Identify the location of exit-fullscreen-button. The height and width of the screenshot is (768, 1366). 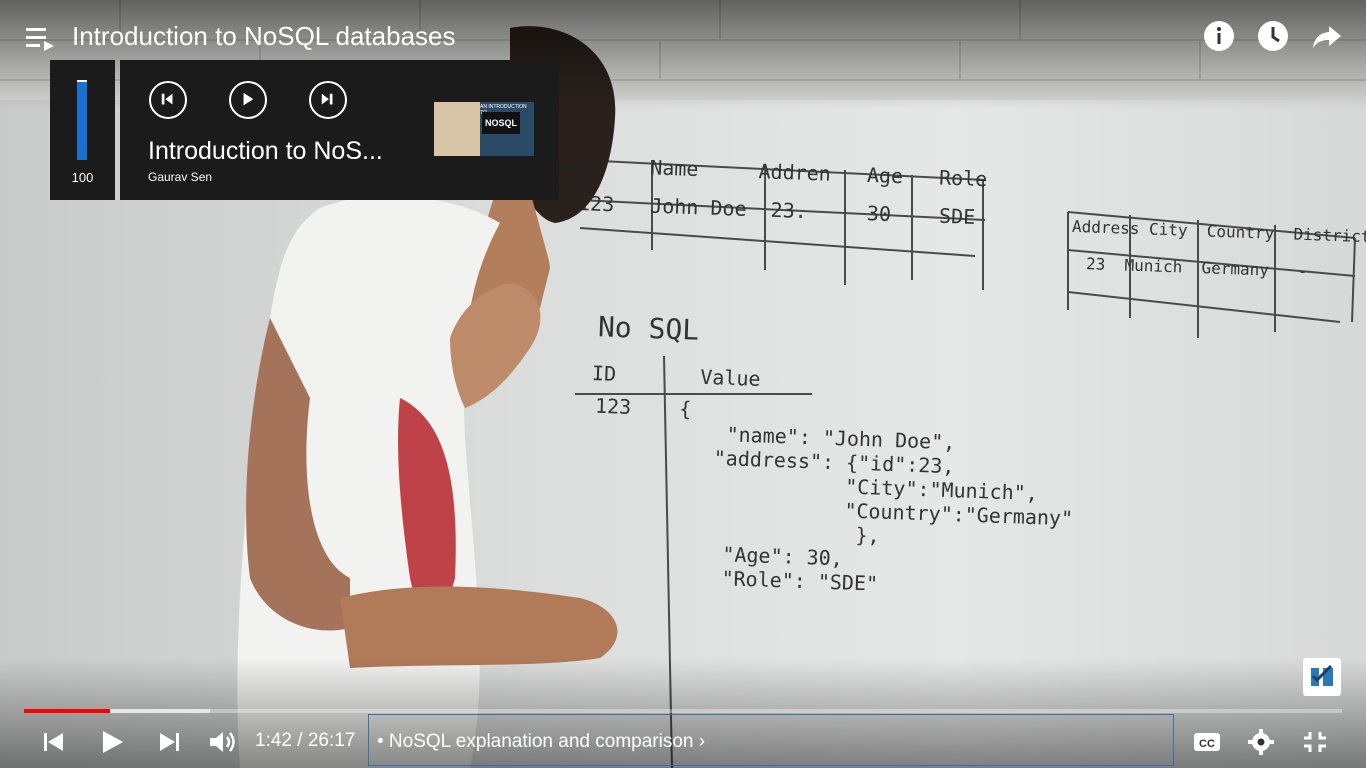
(1315, 742).